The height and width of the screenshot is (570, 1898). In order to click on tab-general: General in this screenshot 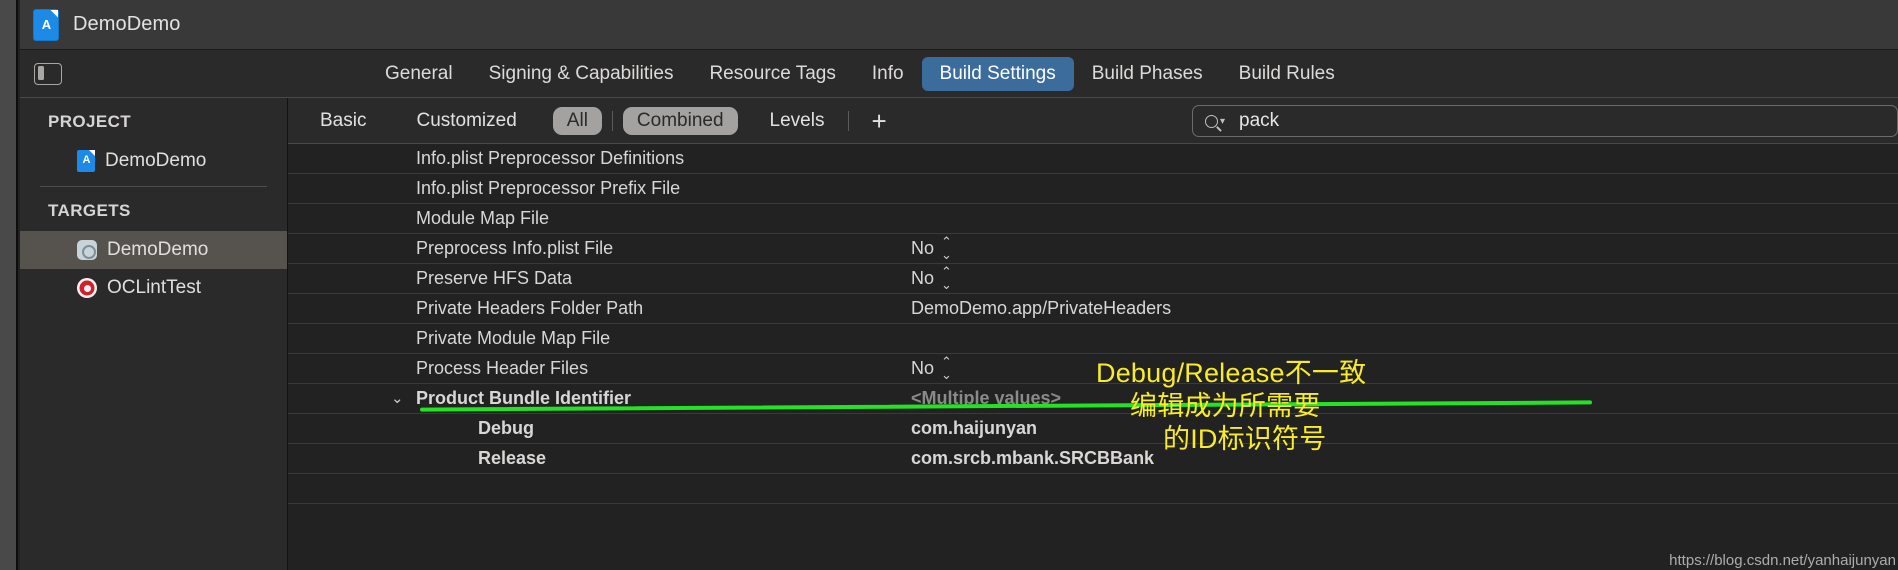, I will do `click(419, 74)`.